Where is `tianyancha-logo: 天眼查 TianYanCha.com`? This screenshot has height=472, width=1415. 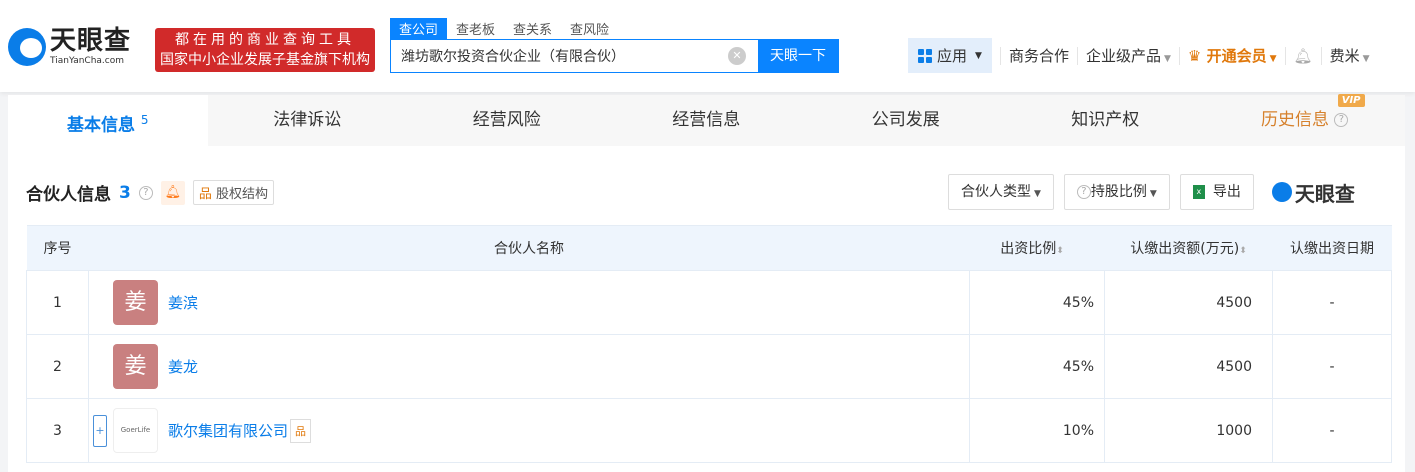
tianyancha-logo: 天眼查 TianYanCha.com is located at coordinates (69, 47).